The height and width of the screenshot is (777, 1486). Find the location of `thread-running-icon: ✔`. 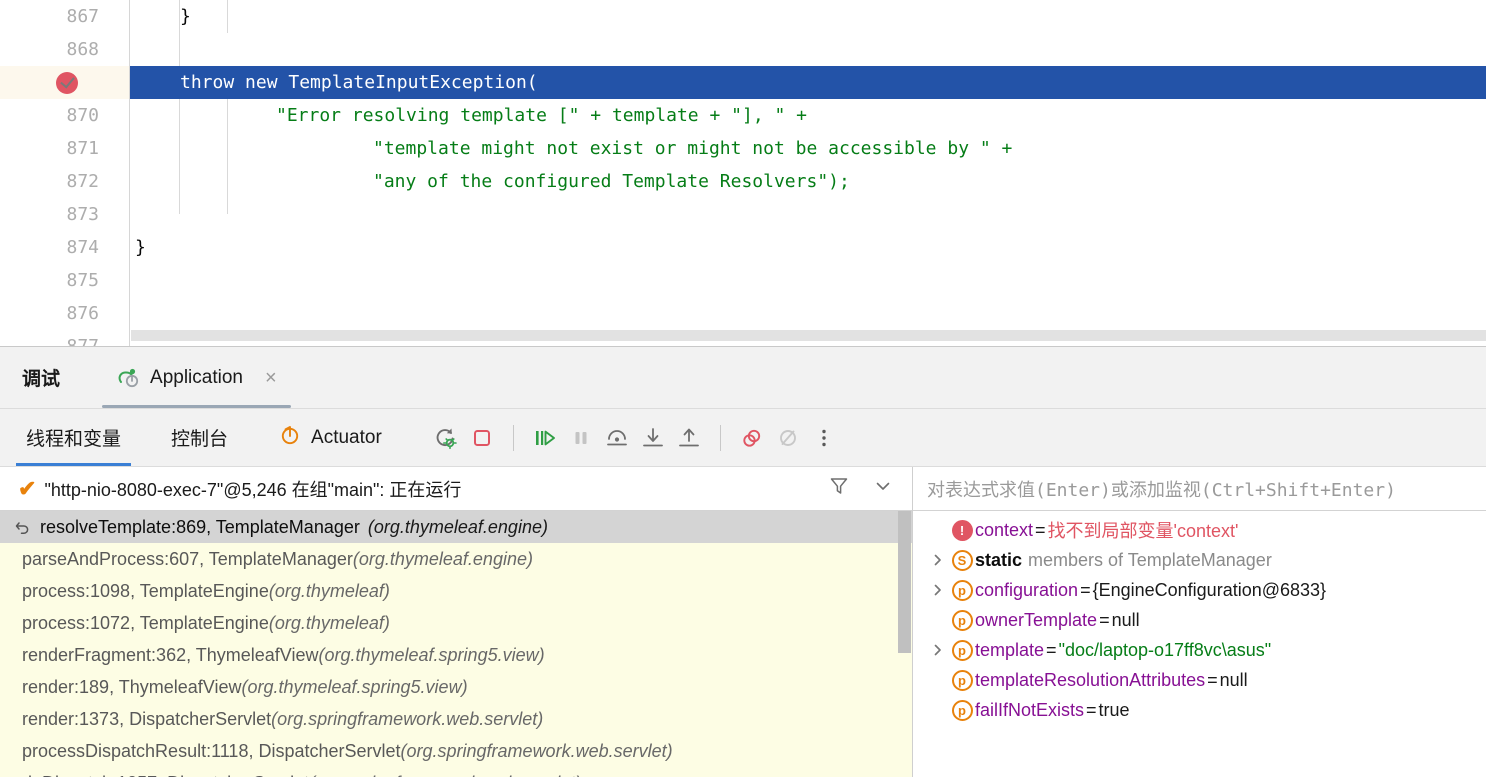

thread-running-icon: ✔ is located at coordinates (27, 488).